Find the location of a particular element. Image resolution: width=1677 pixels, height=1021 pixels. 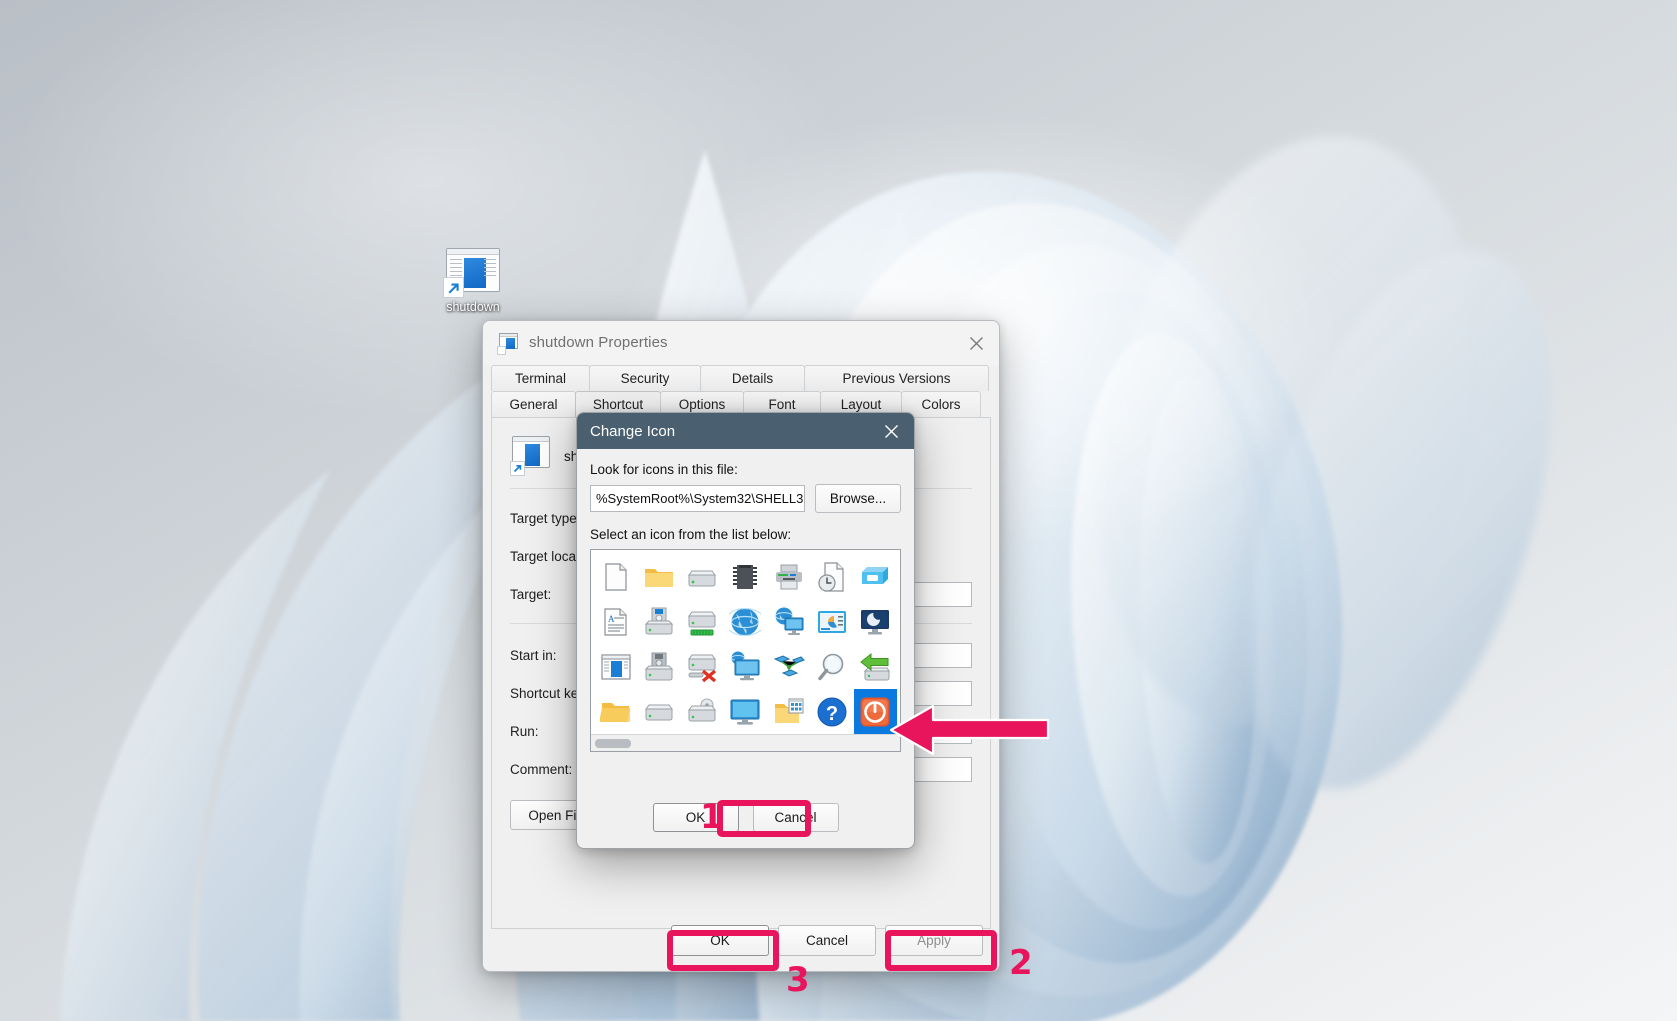

properties-apply-button: Apply is located at coordinates (934, 940).